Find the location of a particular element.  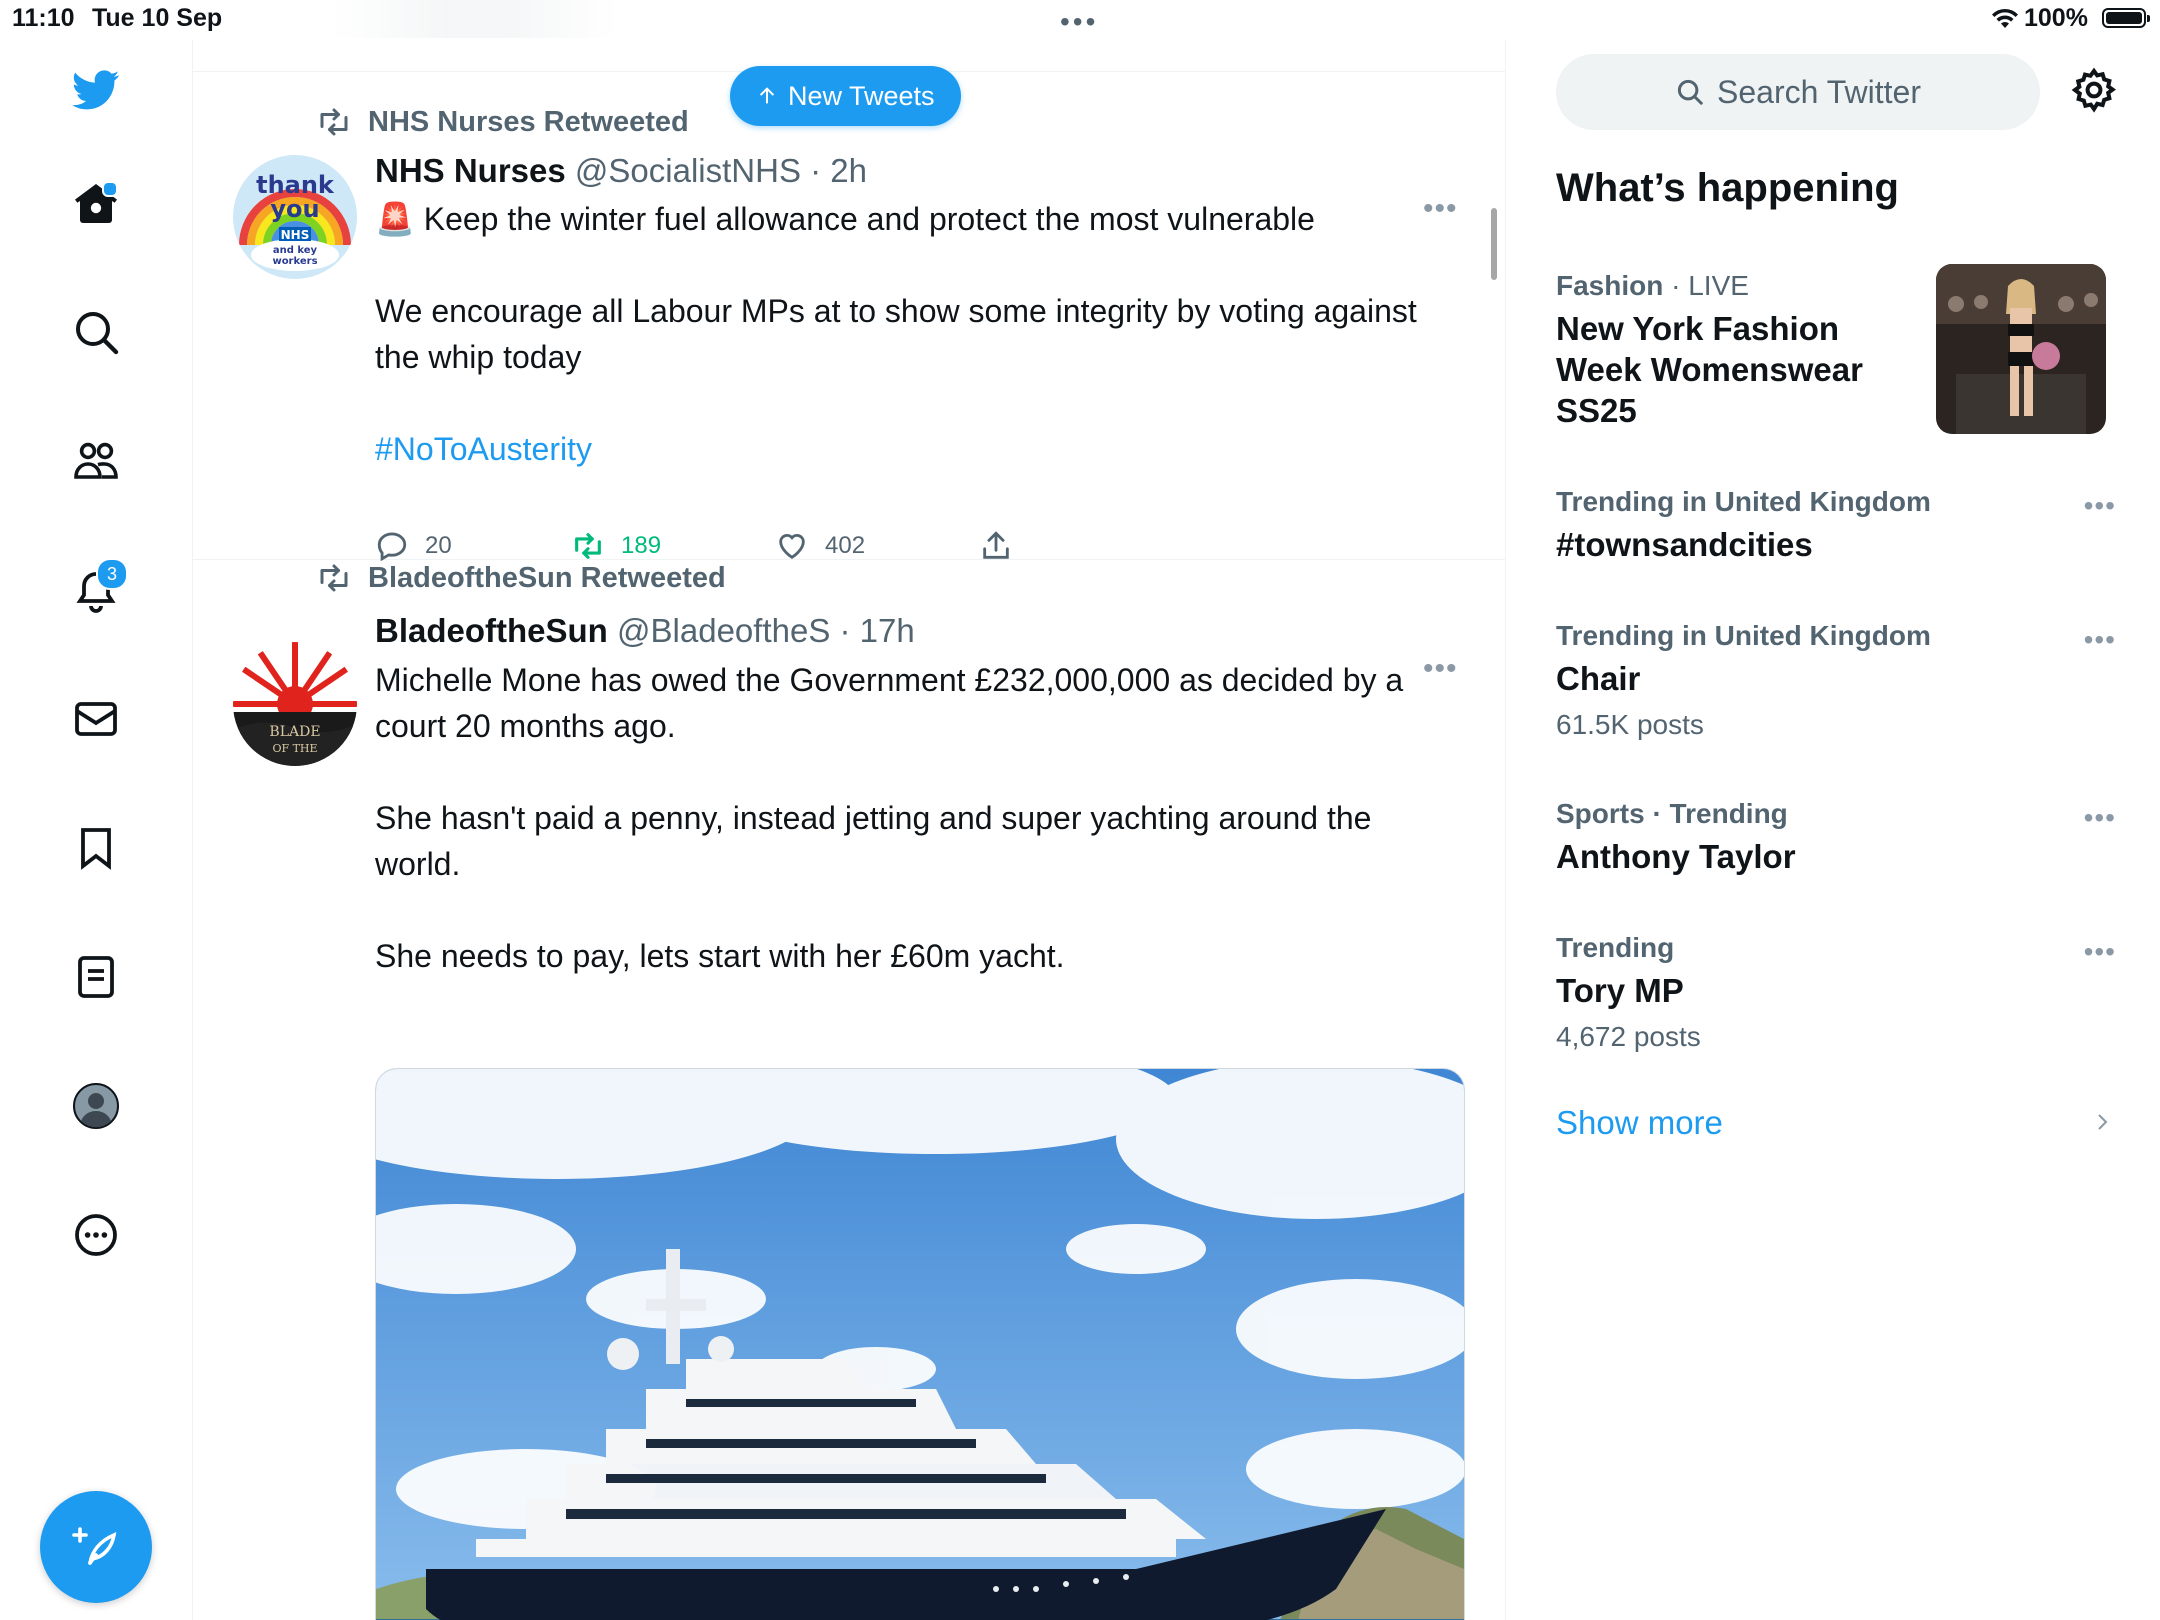

whats-happening-title: What’s happening is located at coordinates (1727, 188).